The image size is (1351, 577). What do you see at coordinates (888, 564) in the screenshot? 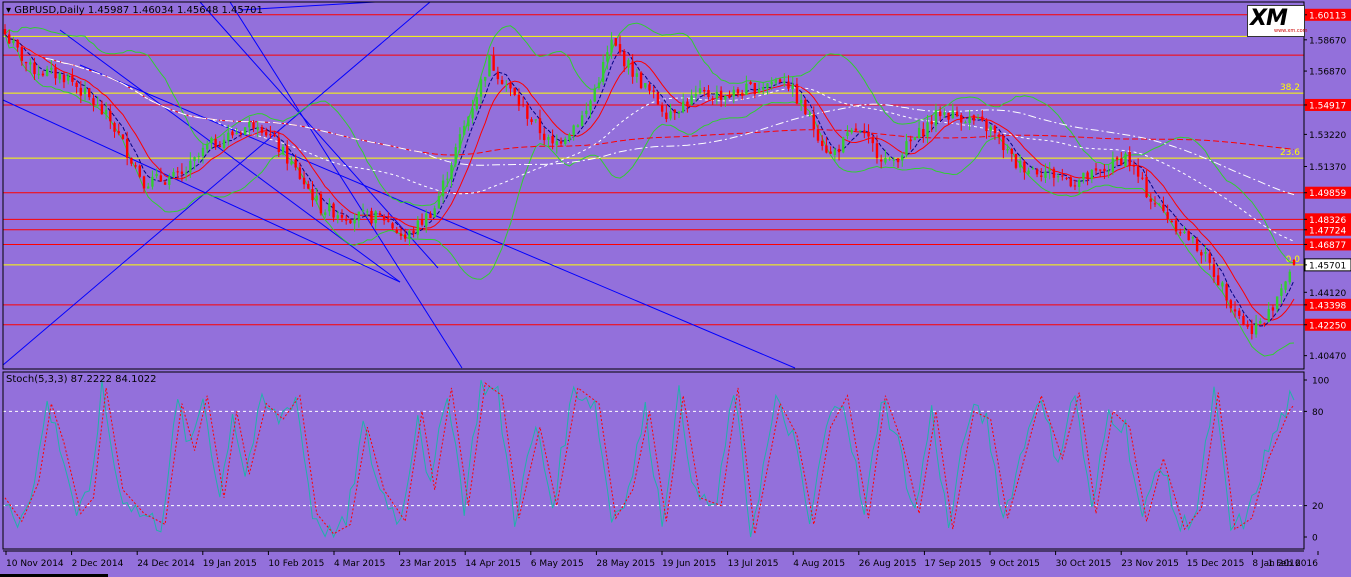
I see `x-tick-label: 26 Aug 2015` at bounding box center [888, 564].